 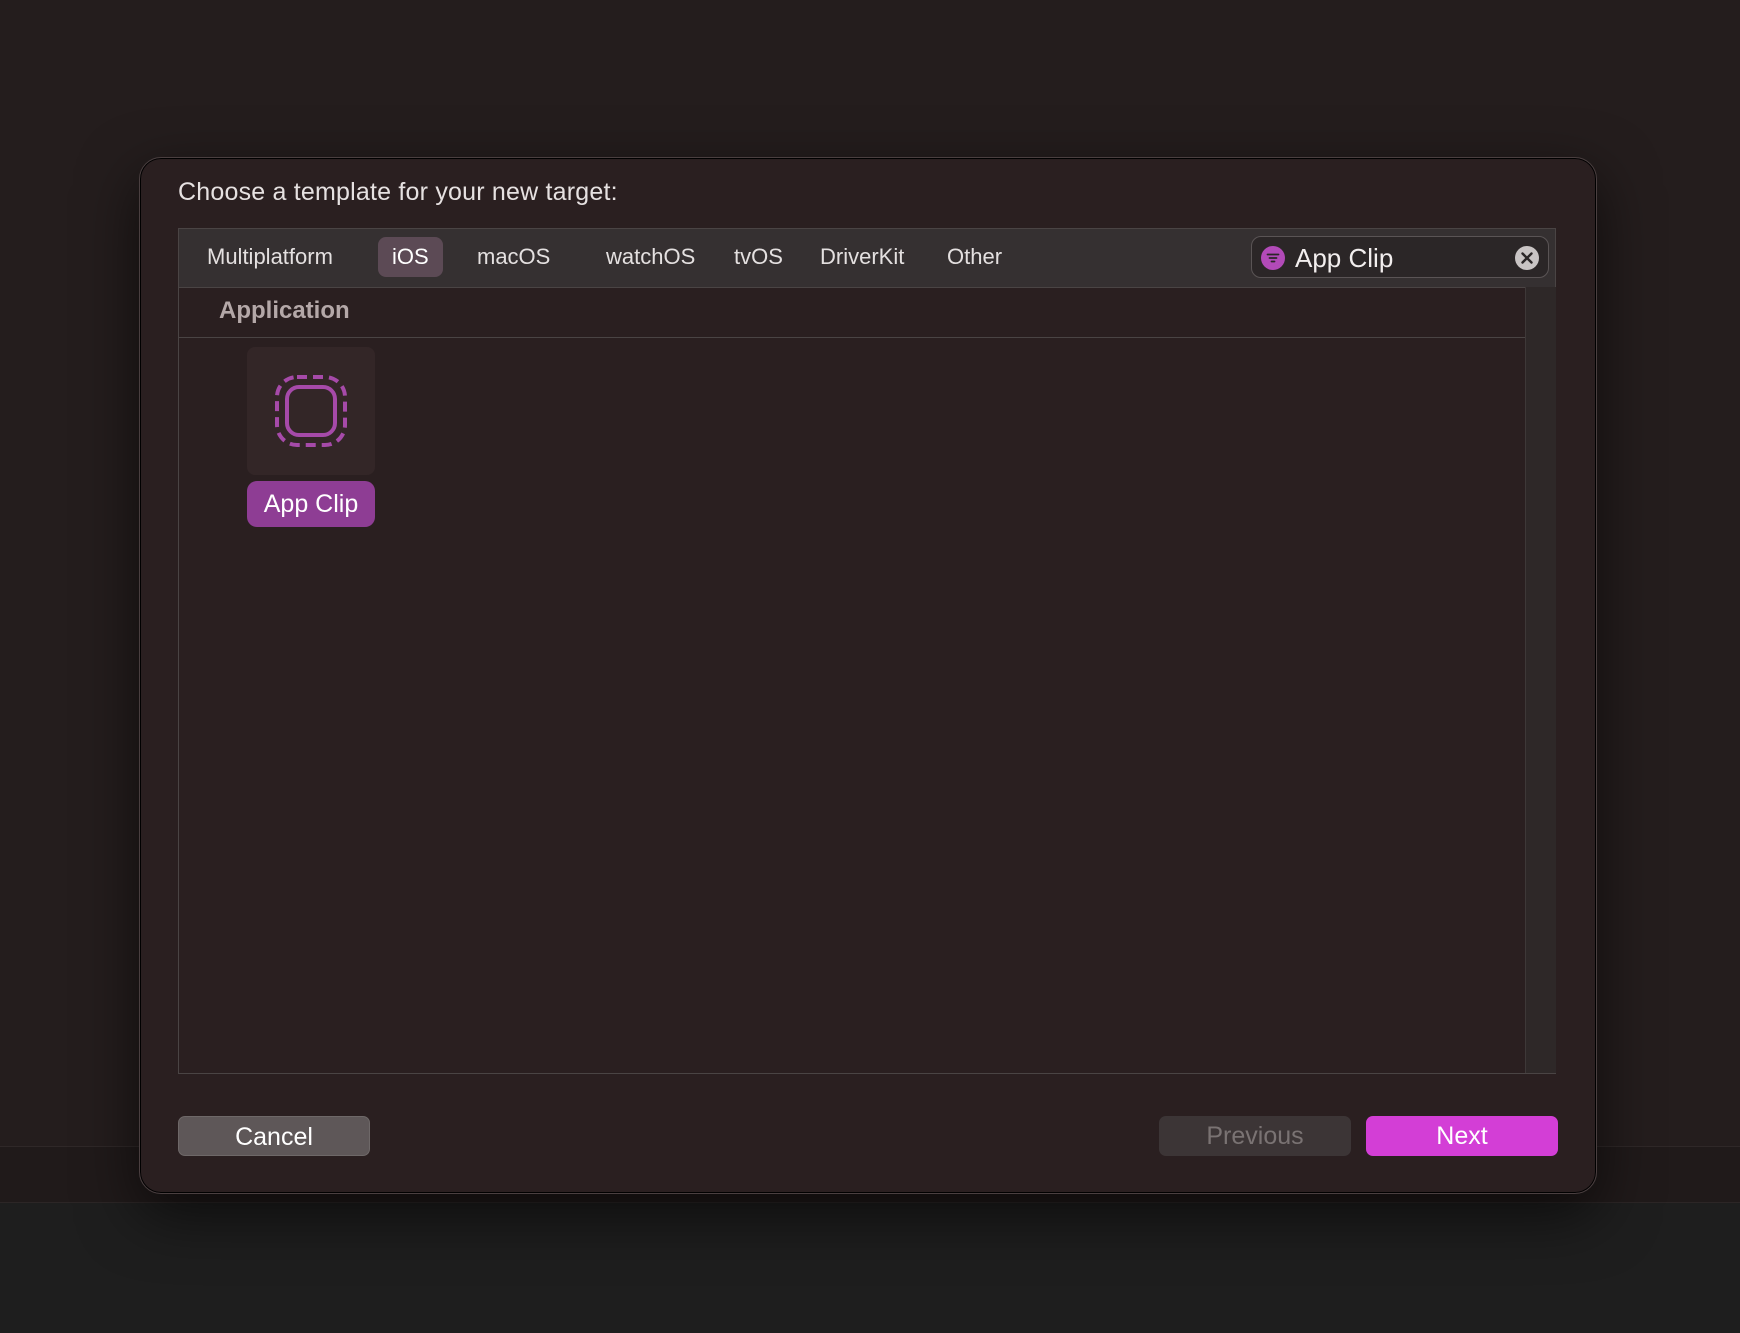 I want to click on app-clip-icon, so click(x=311, y=411).